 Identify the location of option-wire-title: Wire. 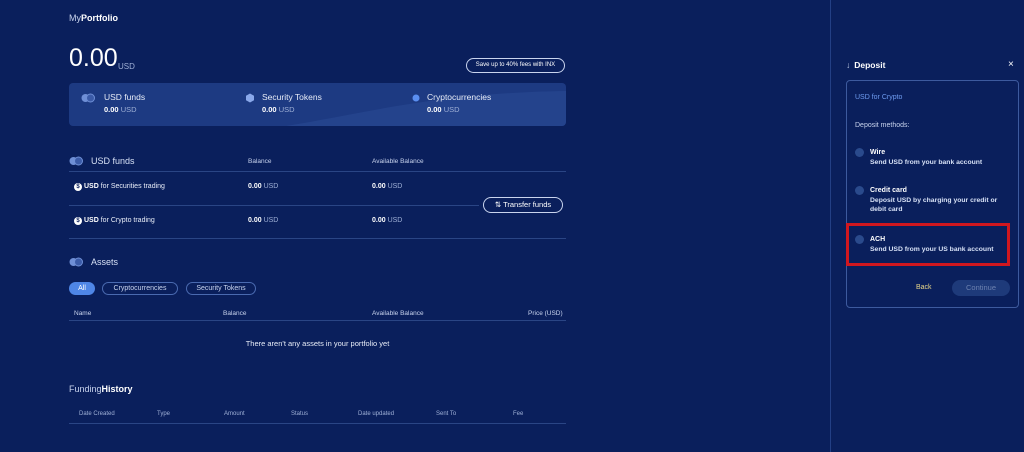
(878, 152).